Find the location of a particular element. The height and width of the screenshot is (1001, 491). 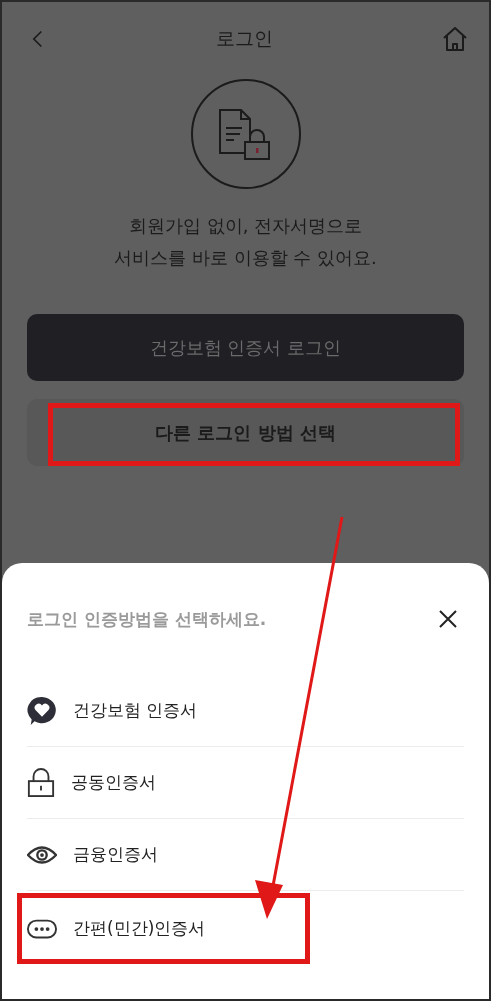

intro-text: 회원가입 없이, 전자서명으로 서비스를 바로 이용할 수 있어요. is located at coordinates (245, 242).